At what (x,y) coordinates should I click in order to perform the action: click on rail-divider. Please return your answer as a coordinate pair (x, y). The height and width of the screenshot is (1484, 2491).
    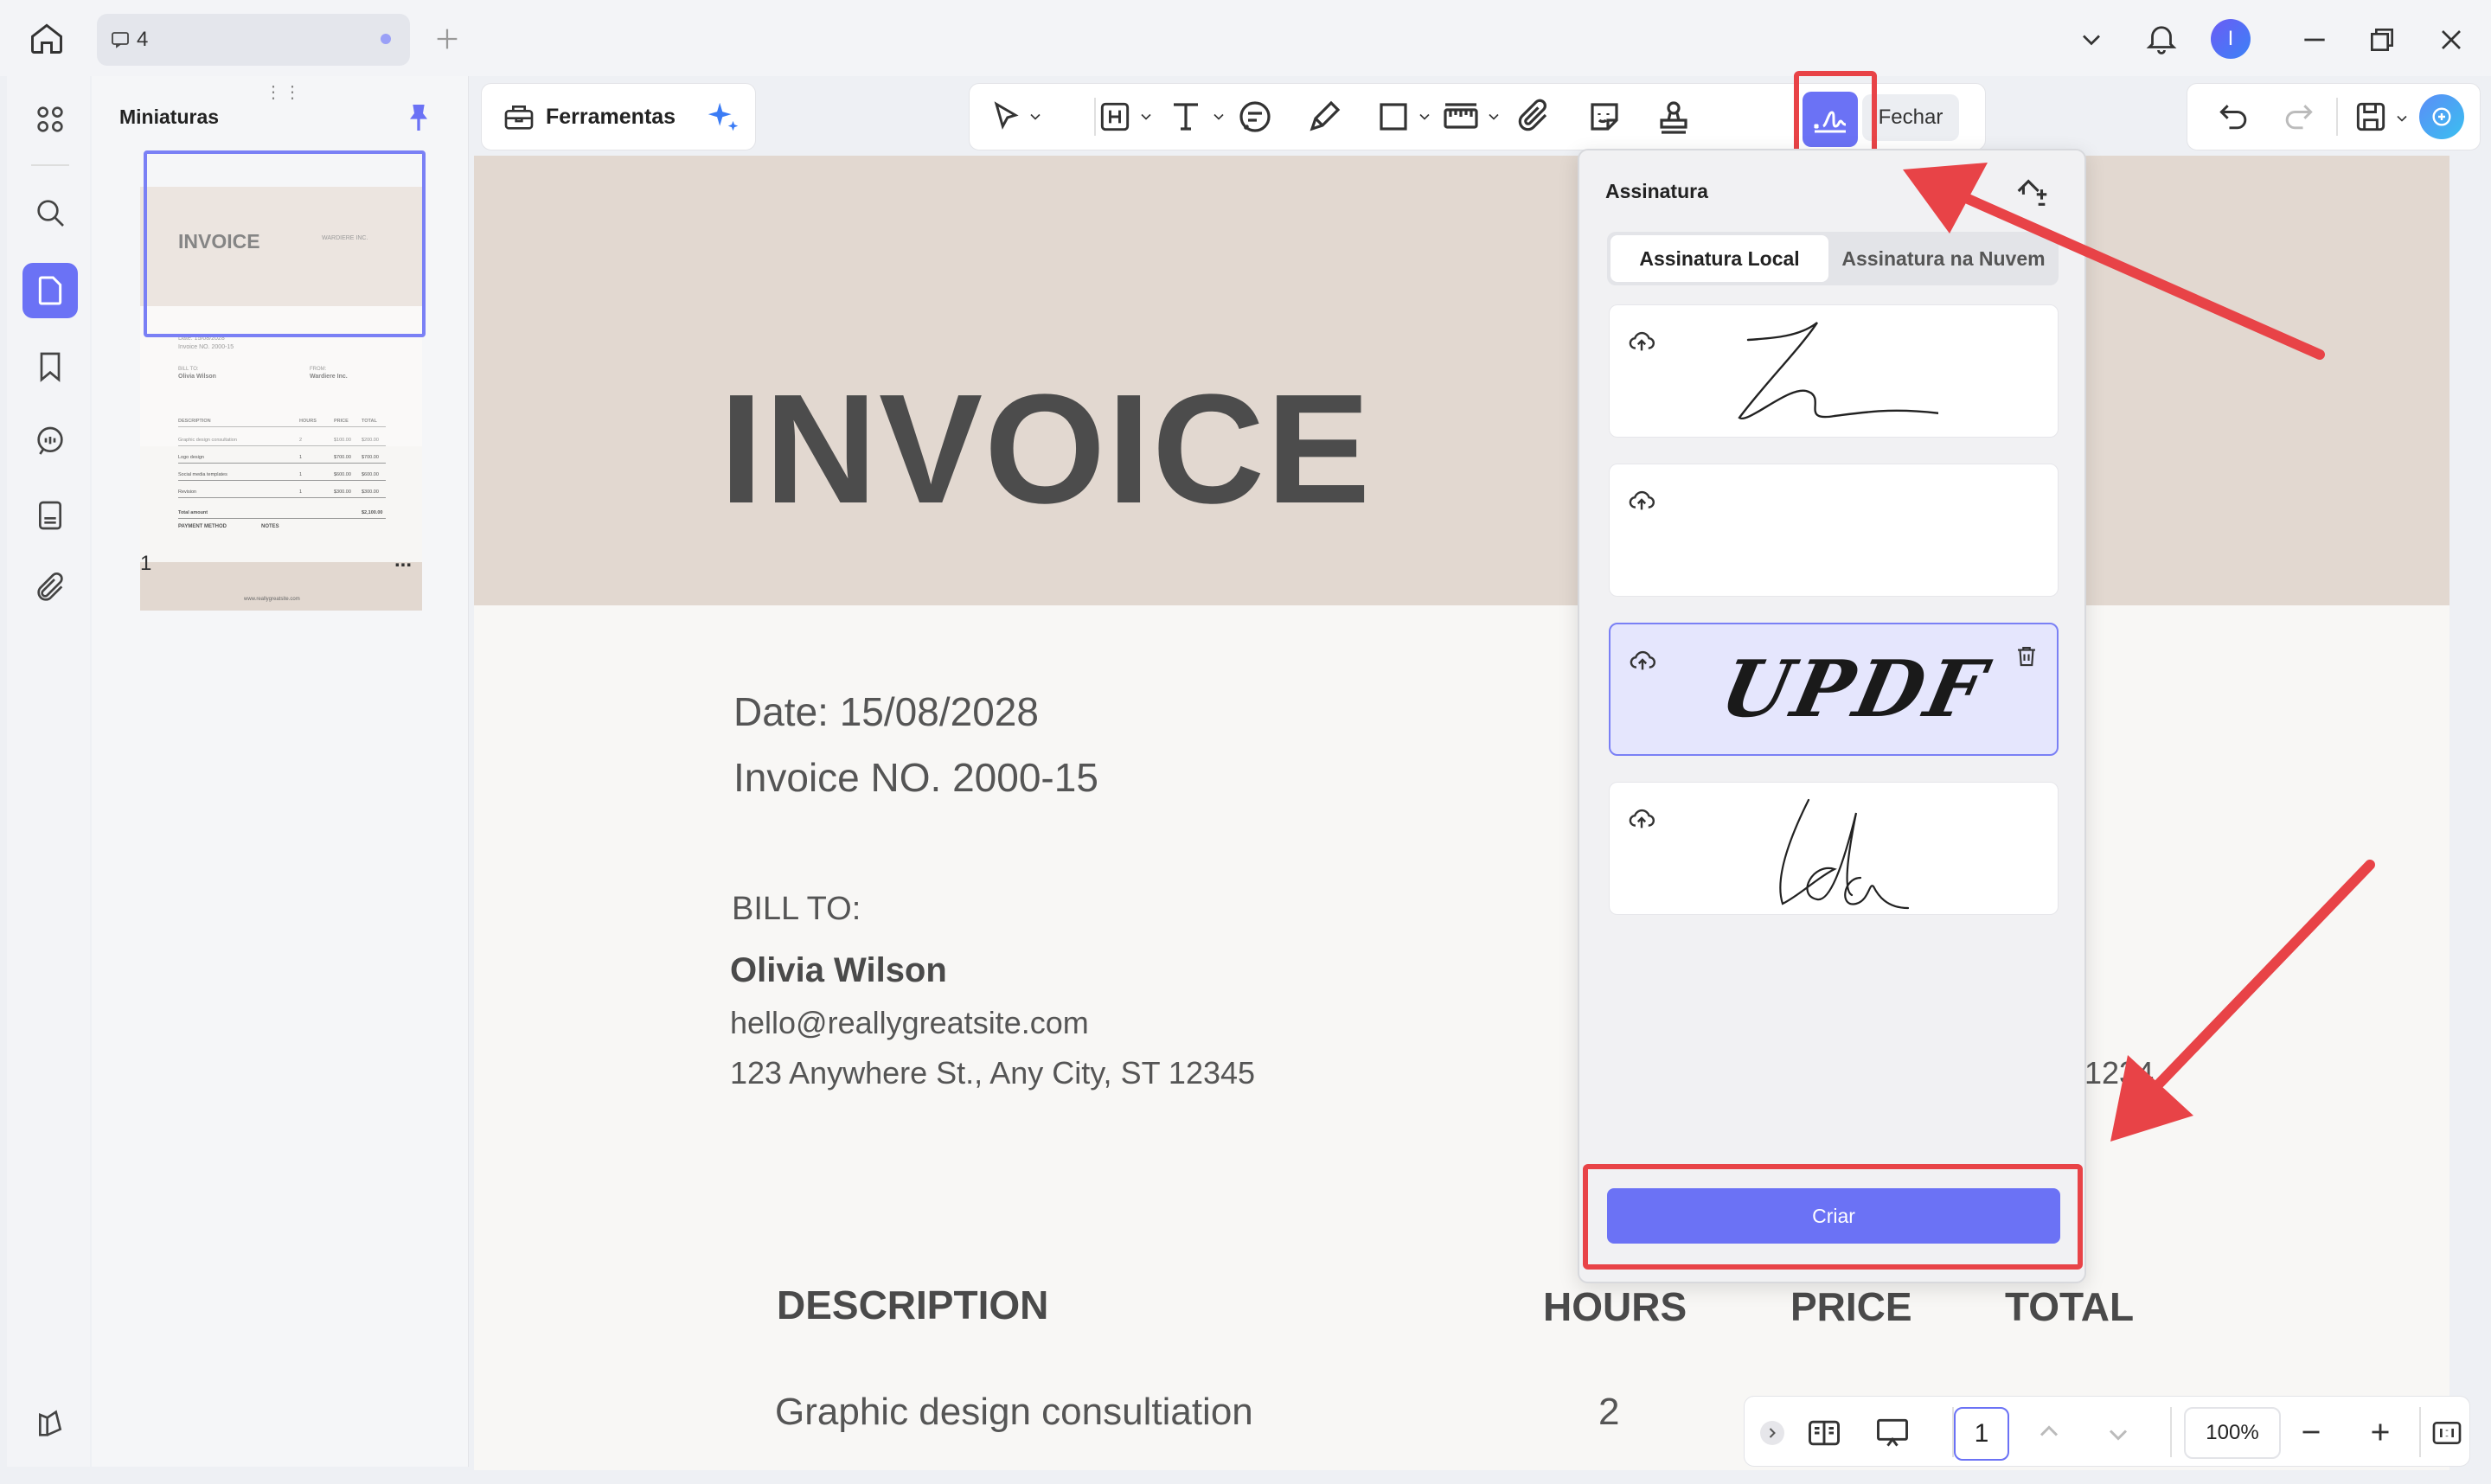
    Looking at the image, I should click on (50, 165).